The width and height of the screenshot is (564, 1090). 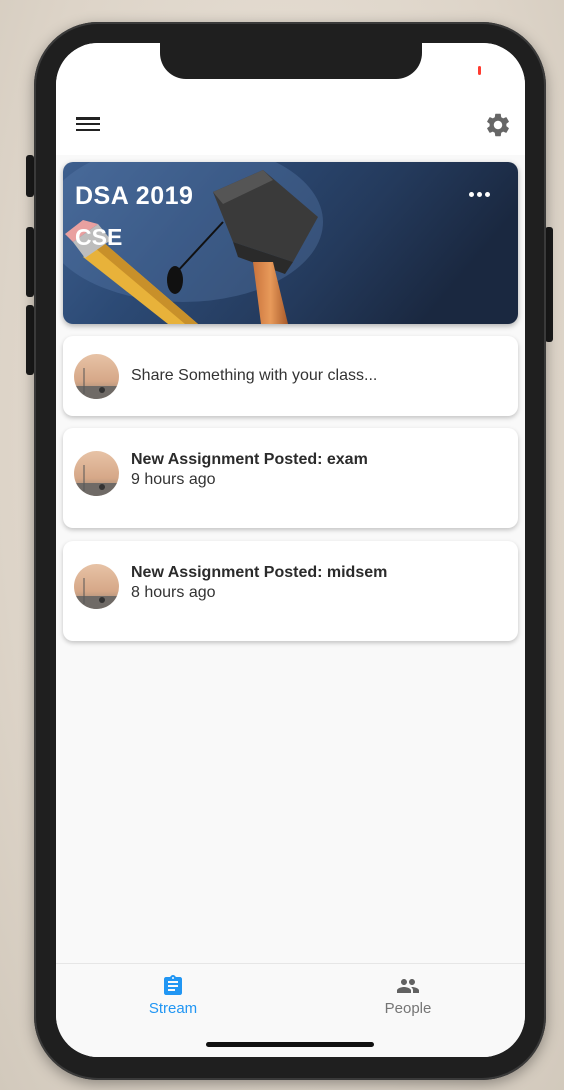 I want to click on volume-up-button, so click(x=30, y=262).